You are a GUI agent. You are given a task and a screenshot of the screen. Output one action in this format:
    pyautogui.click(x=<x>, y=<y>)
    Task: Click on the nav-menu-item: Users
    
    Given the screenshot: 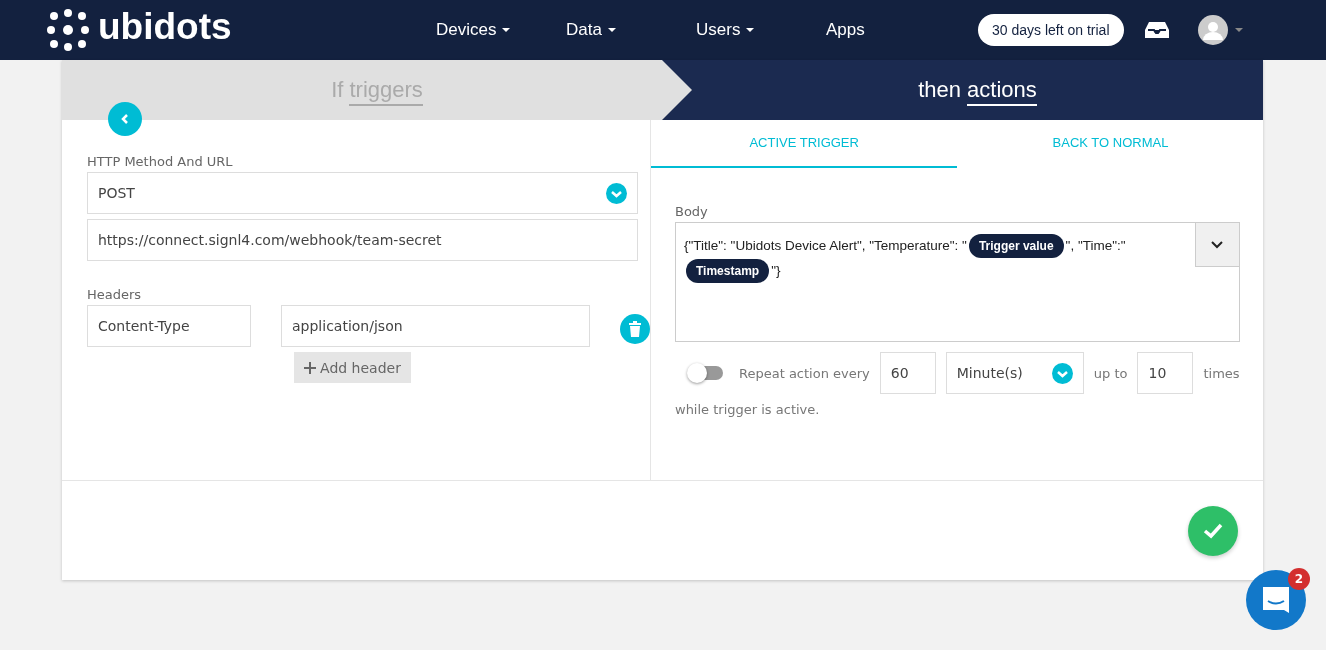 What is the action you would take?
    pyautogui.click(x=761, y=30)
    